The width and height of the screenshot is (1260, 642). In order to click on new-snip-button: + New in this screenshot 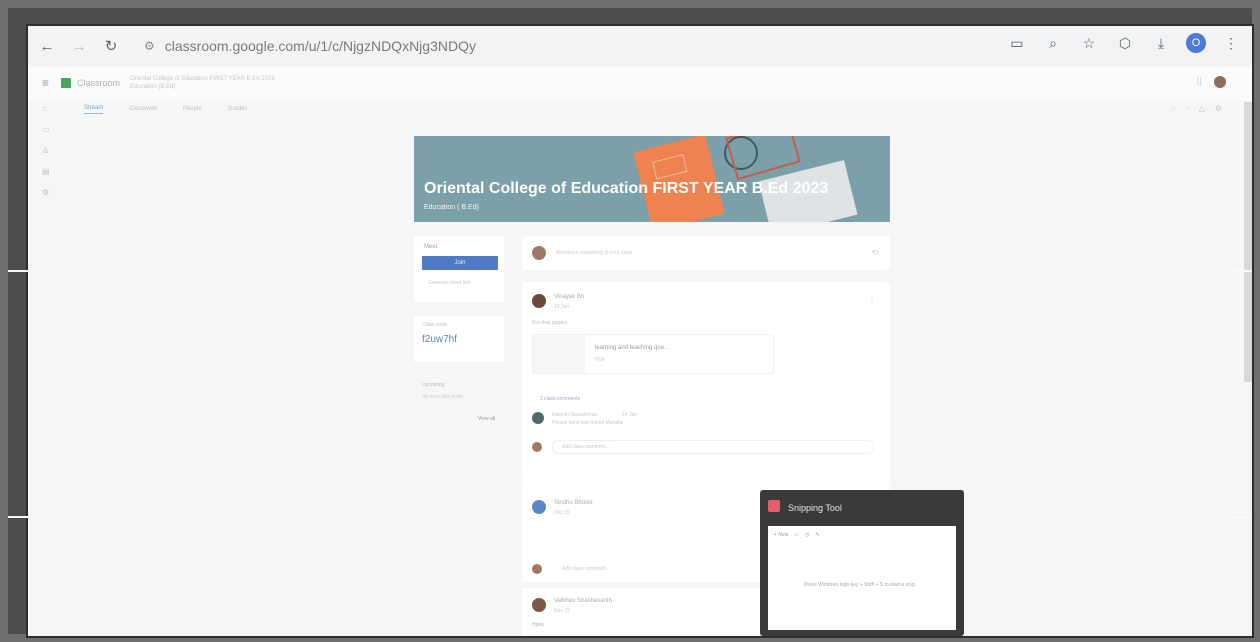, I will do `click(781, 535)`.